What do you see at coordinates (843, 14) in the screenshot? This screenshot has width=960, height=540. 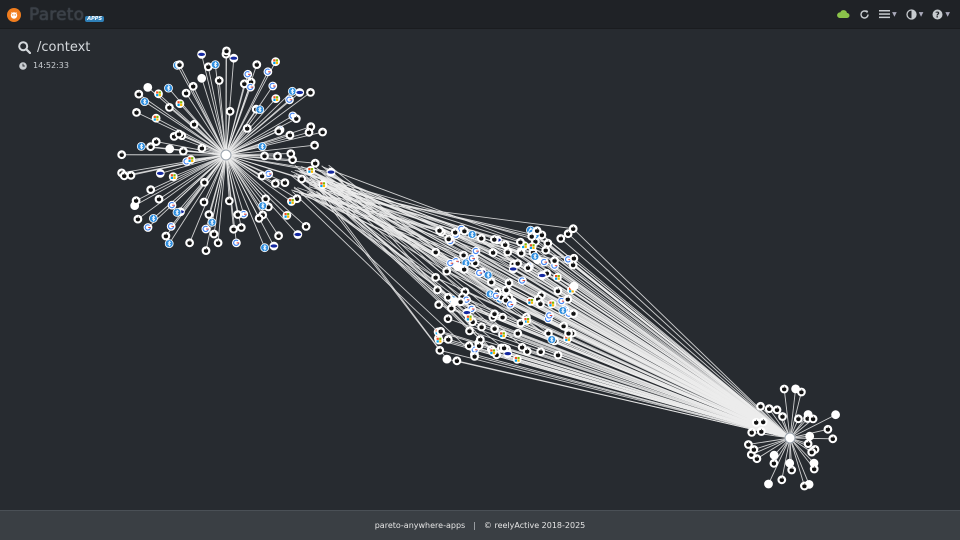 I see `cloud-status-button` at bounding box center [843, 14].